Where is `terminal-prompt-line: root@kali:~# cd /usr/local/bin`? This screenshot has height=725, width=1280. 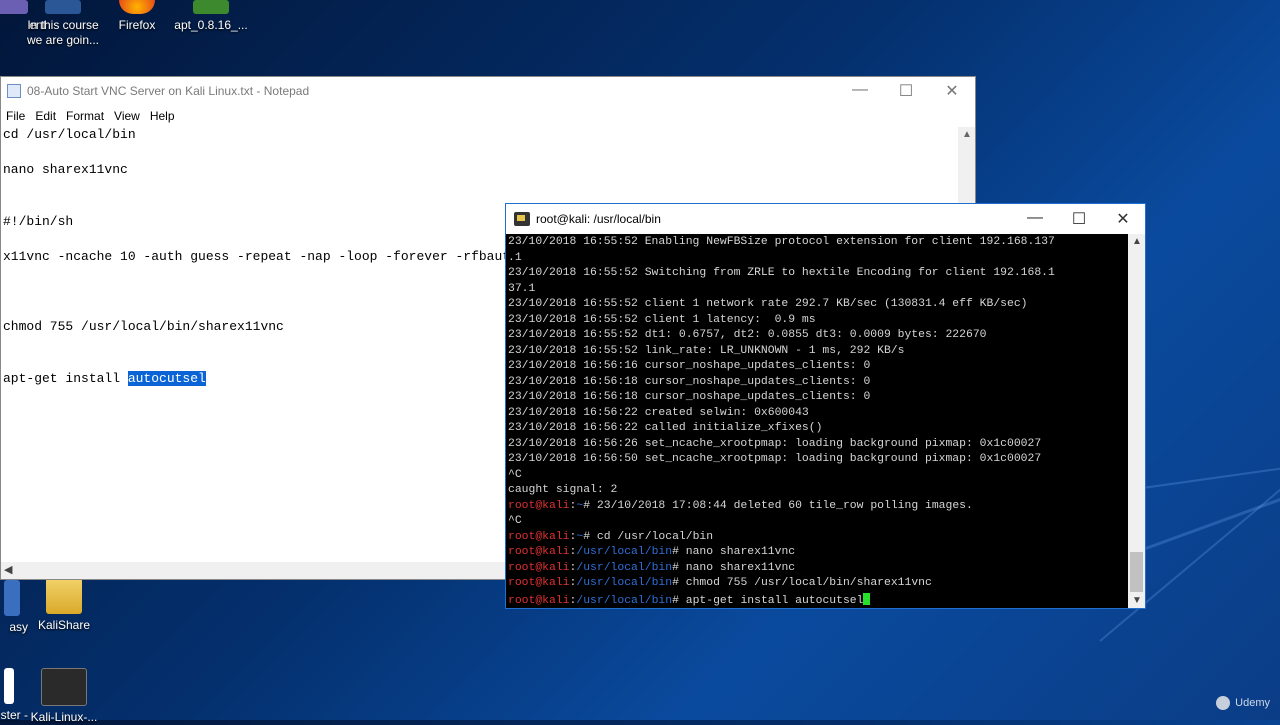
terminal-prompt-line: root@kali:~# cd /usr/local/bin is located at coordinates (611, 536).